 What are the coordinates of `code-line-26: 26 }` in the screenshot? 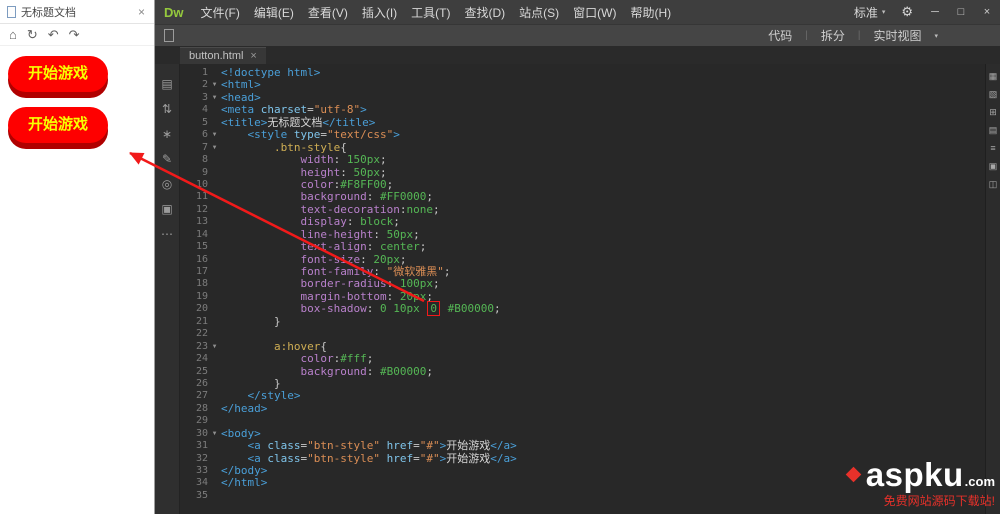 It's located at (582, 383).